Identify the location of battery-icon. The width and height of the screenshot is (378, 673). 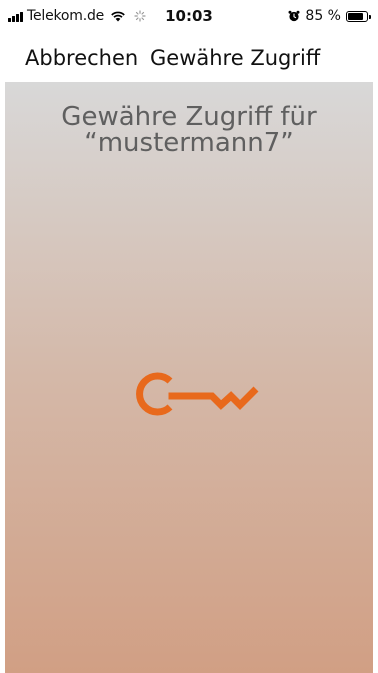
(358, 16).